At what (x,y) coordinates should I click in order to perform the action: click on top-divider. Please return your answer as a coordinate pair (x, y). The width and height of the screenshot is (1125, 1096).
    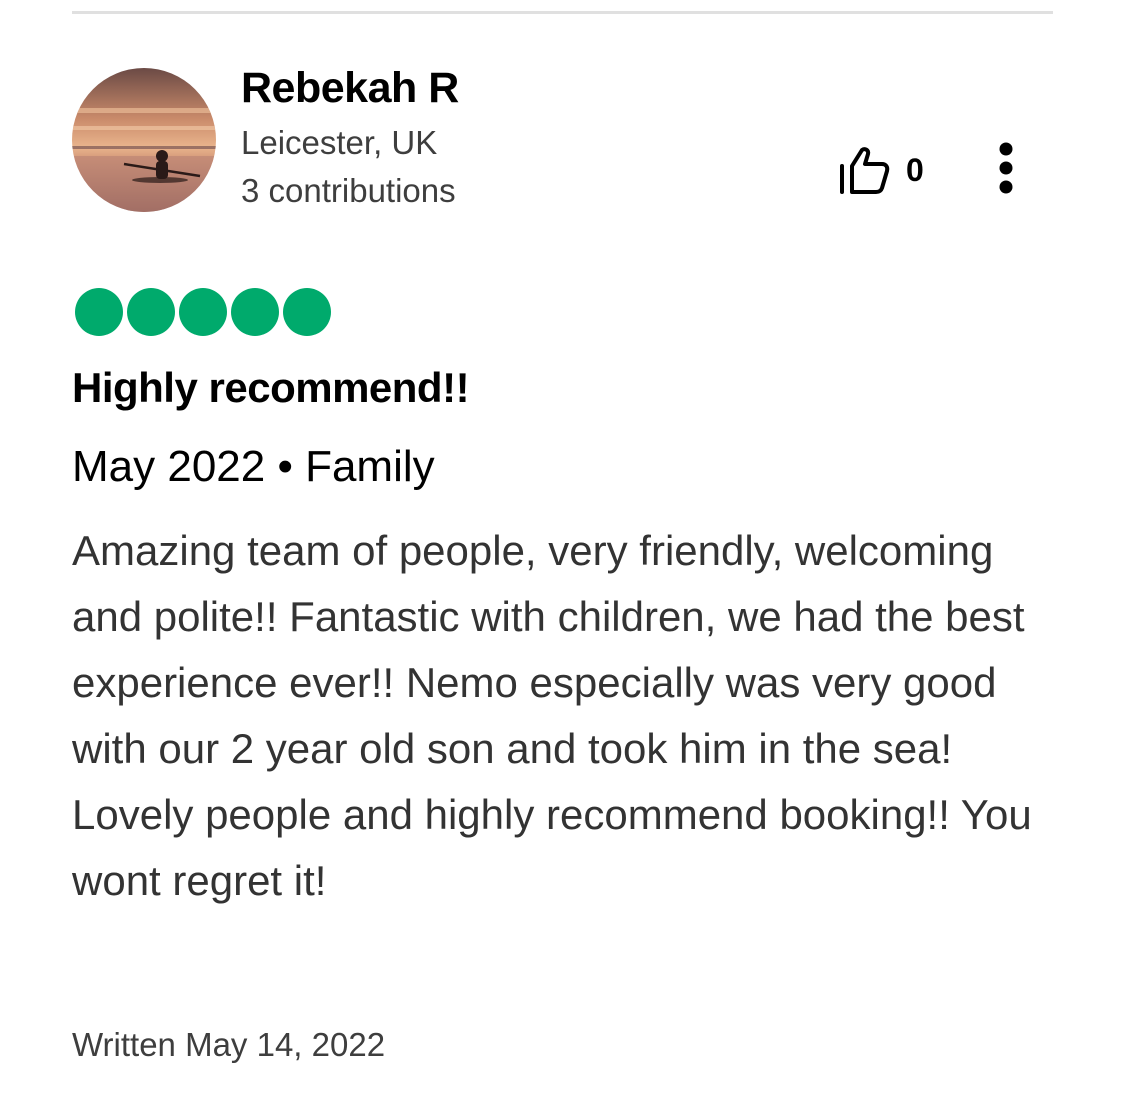
    Looking at the image, I should click on (562, 12).